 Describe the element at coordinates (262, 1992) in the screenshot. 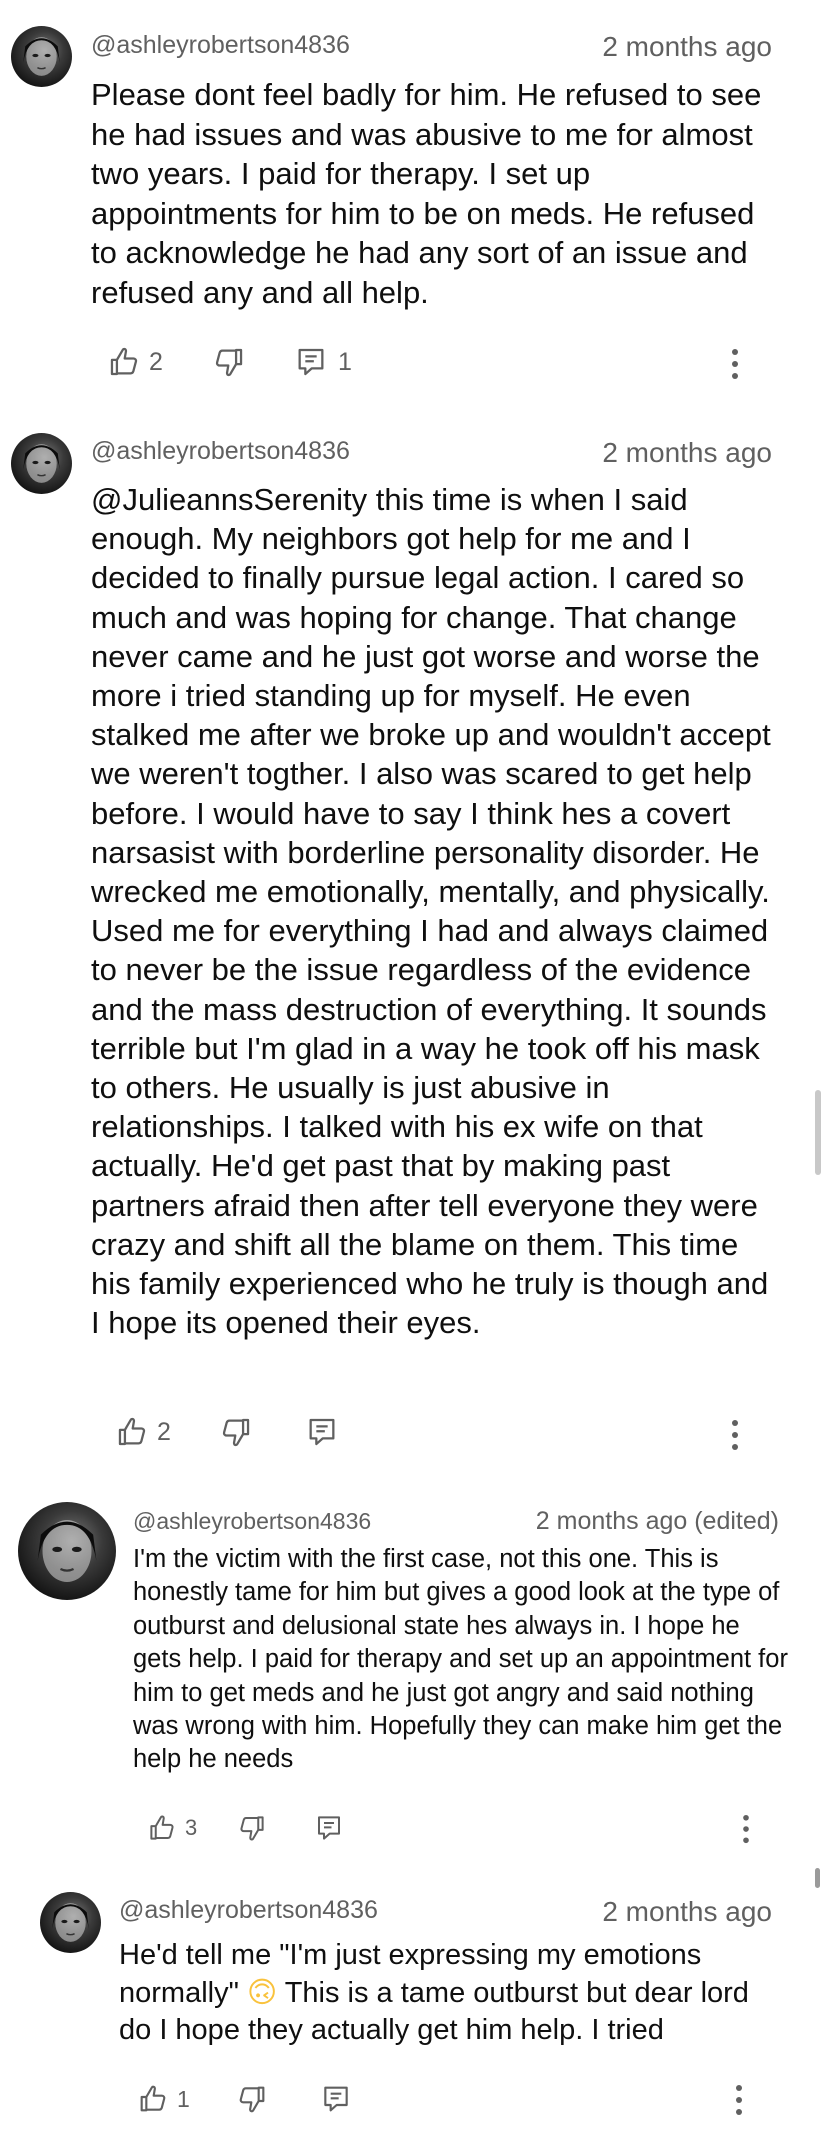

I see `upside-down-face-emoji: 🙃` at that location.